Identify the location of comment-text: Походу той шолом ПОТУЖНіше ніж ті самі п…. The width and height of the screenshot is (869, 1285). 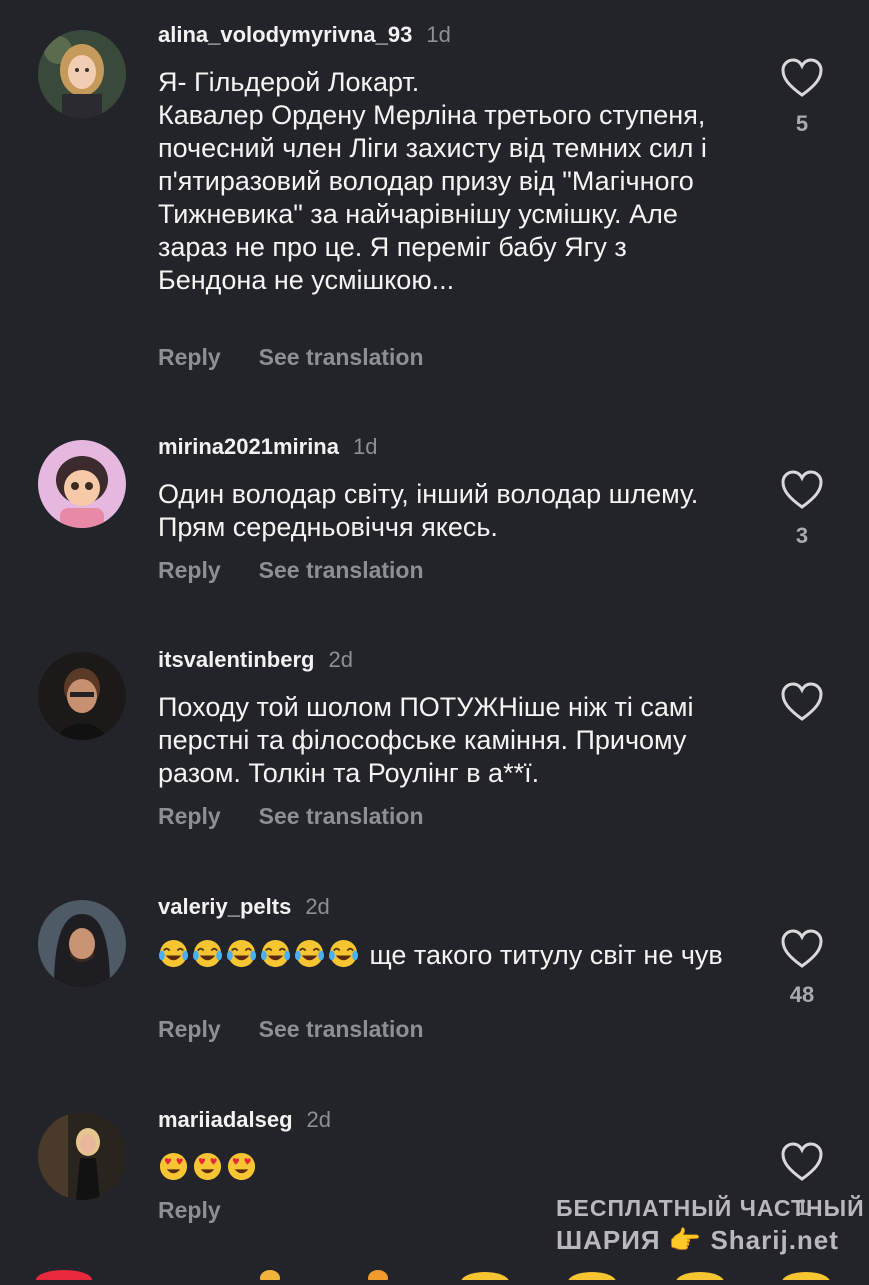
(426, 740).